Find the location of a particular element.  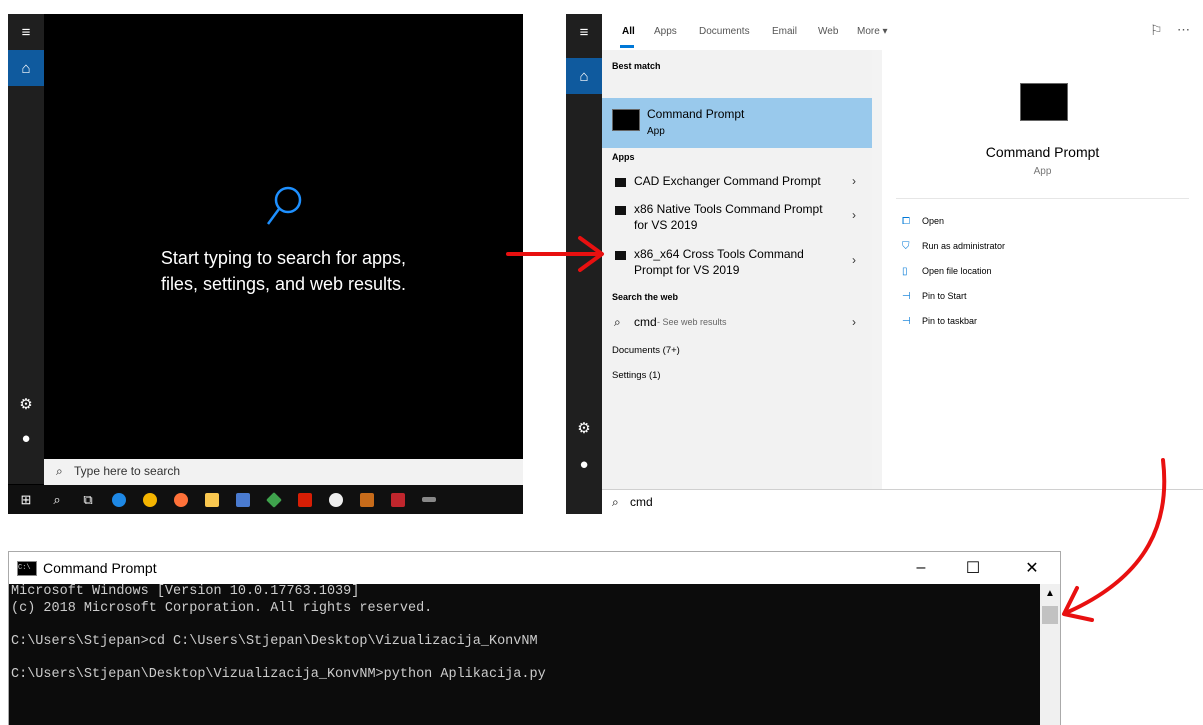

arrow-right is located at coordinates (555, 254).